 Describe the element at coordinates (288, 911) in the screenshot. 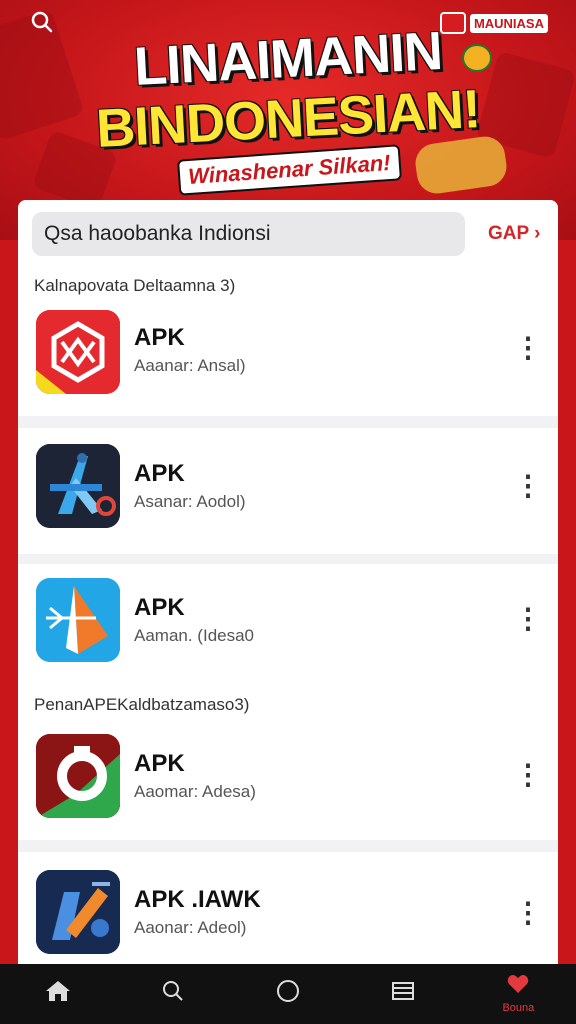

I see `app-list-item: APK .IAWK Aaonar: Adeol) ⋮` at that location.